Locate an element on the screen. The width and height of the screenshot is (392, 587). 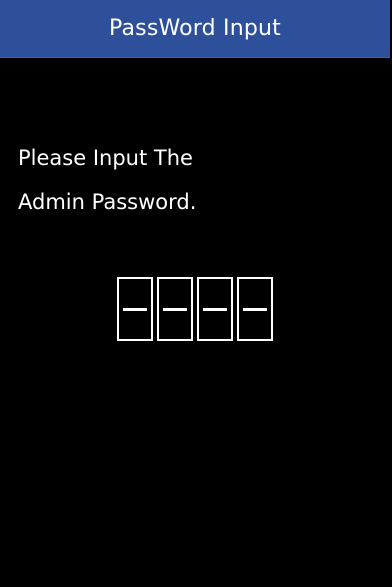
page-title: PassWord Input is located at coordinates (195, 28).